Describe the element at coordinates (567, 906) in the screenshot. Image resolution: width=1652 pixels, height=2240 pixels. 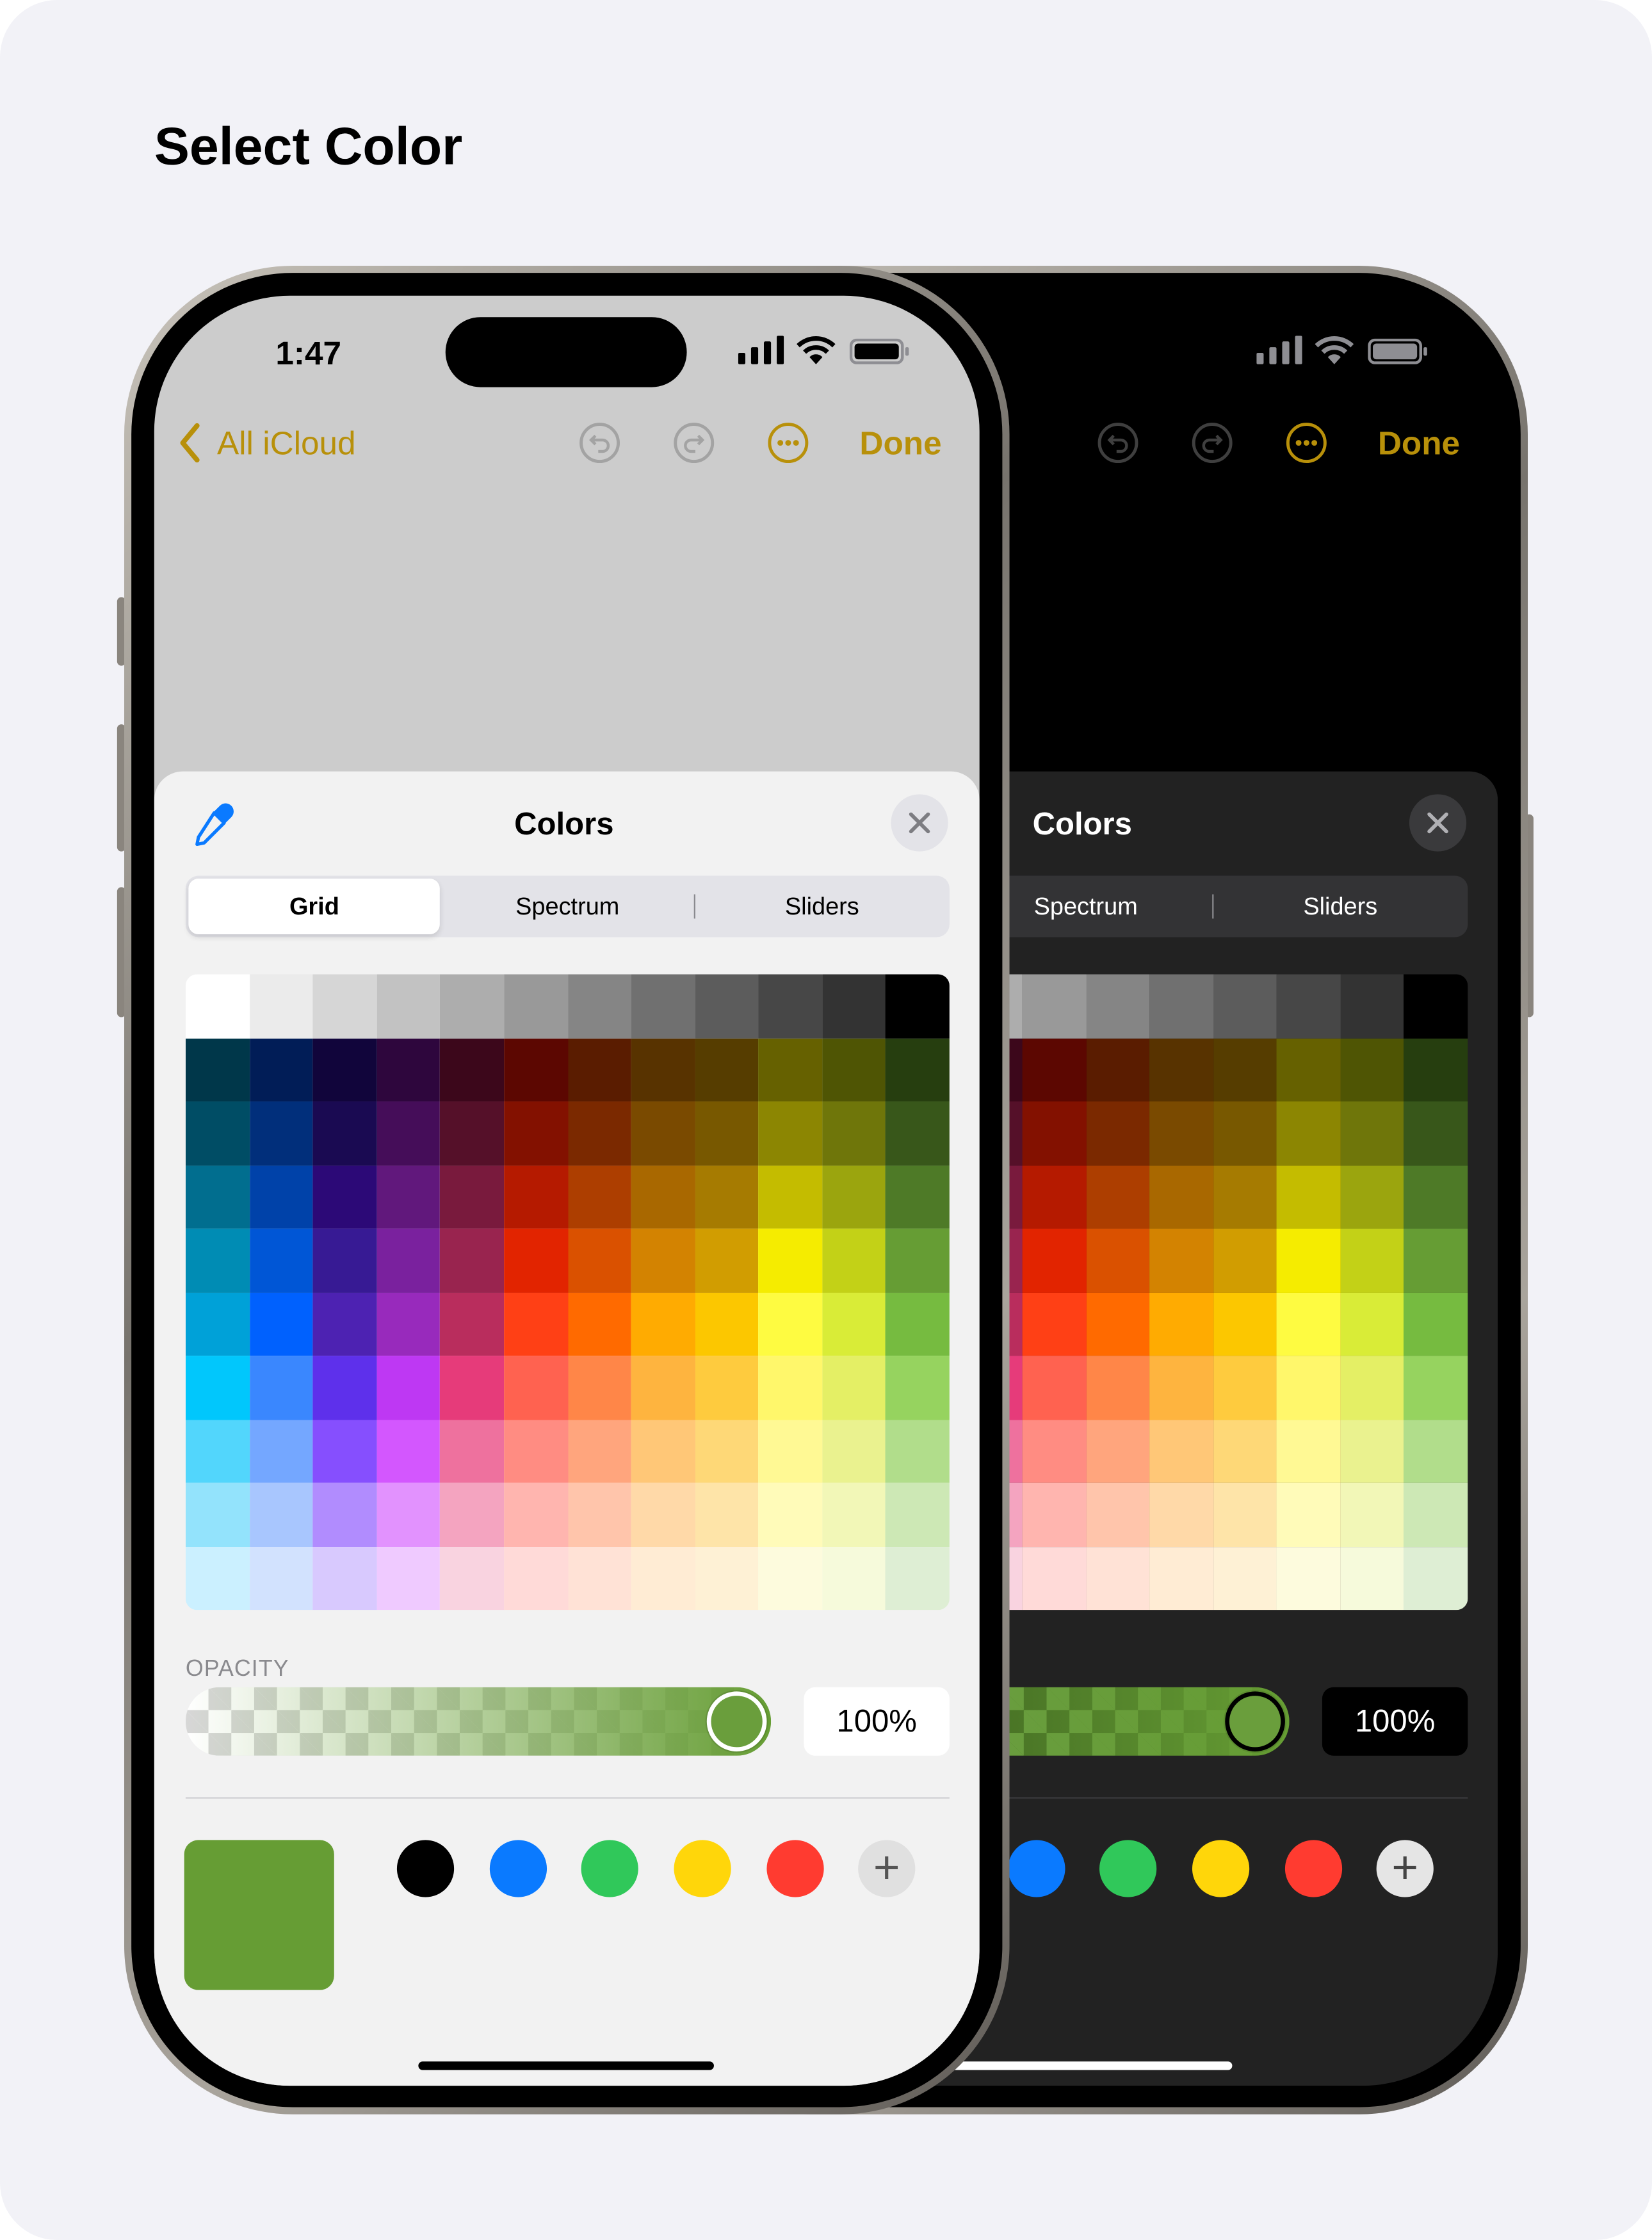
I see `tab-spectrum: Spectrum` at that location.